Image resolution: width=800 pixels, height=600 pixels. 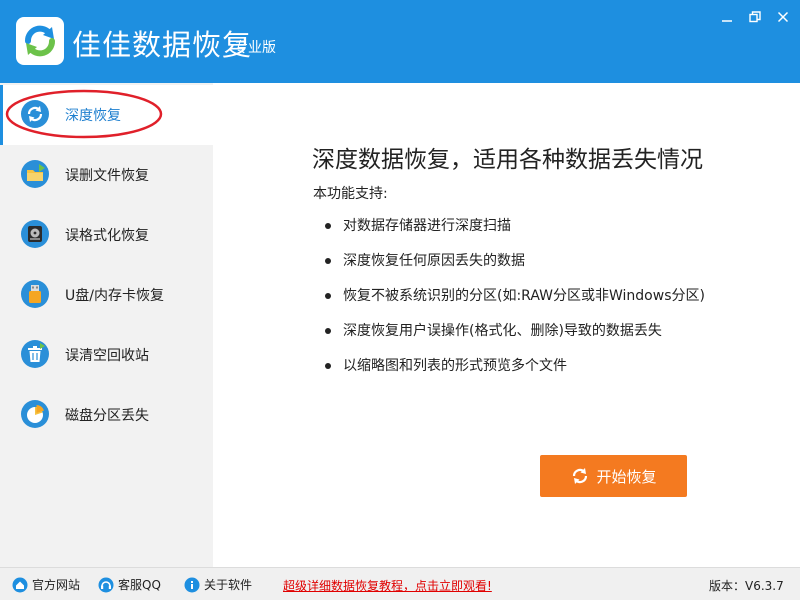 What do you see at coordinates (35, 354) in the screenshot?
I see `recycle-bin-icon` at bounding box center [35, 354].